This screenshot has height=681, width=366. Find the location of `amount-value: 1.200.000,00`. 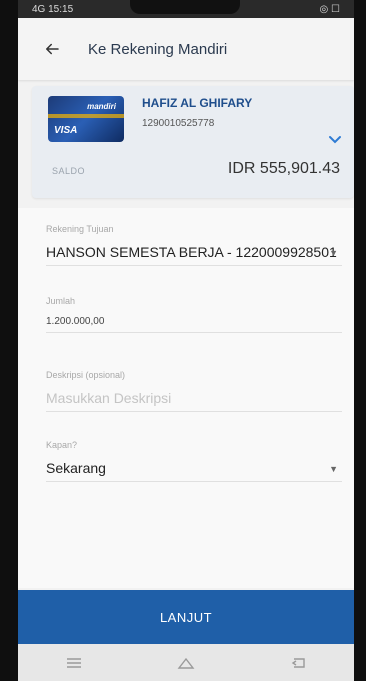

amount-value: 1.200.000,00 is located at coordinates (75, 321).